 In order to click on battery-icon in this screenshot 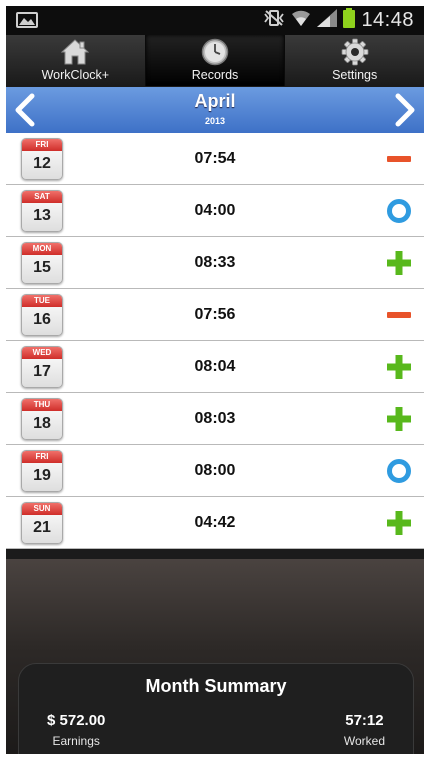, I will do `click(349, 20)`.